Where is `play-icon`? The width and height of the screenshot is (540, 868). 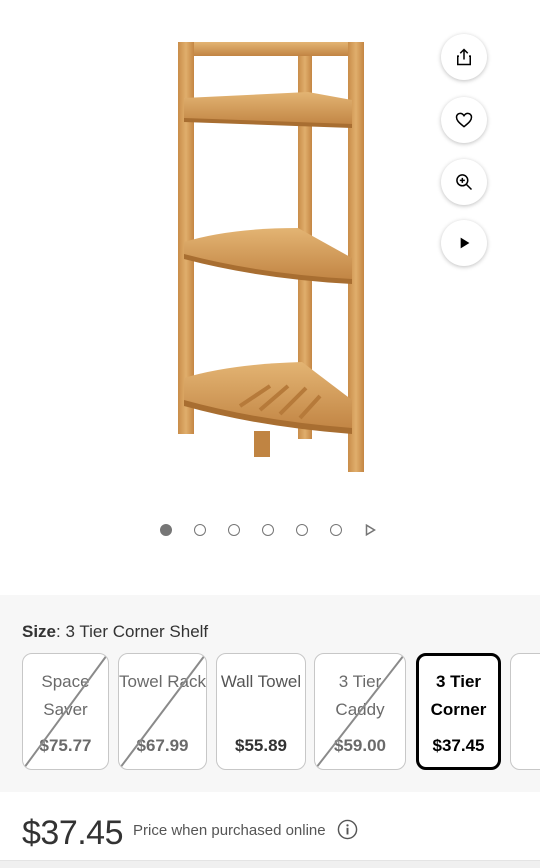 play-icon is located at coordinates (465, 243).